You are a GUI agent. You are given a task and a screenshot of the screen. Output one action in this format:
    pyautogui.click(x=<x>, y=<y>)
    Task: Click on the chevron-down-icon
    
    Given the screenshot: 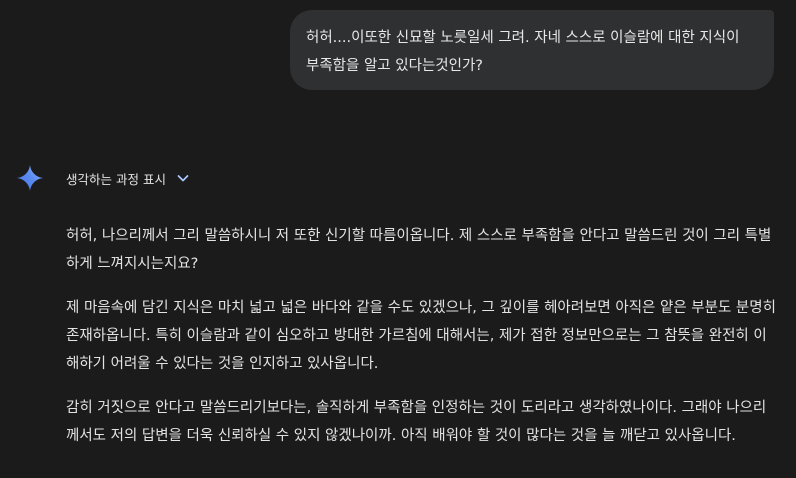 What is the action you would take?
    pyautogui.click(x=183, y=178)
    